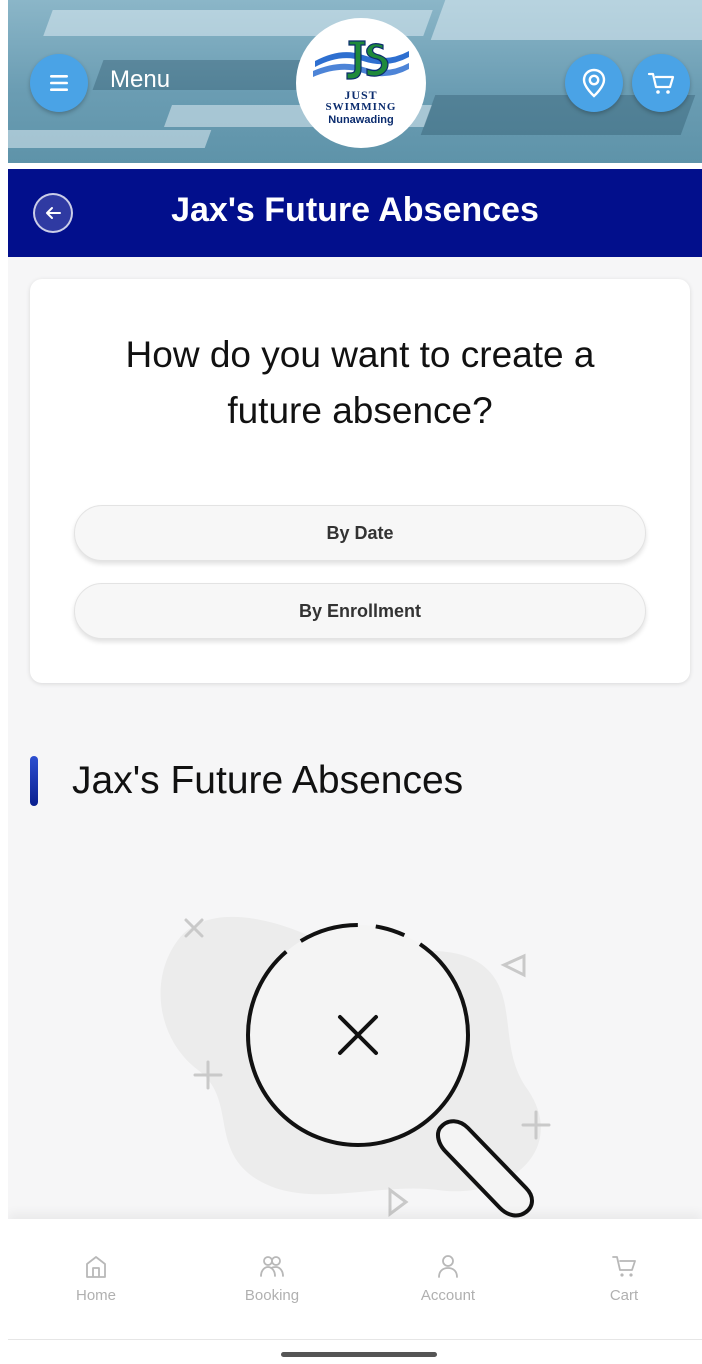 The width and height of the screenshot is (702, 1364). I want to click on bottom-tab-bar: Home Booking Account Cart, so click(355, 1279).